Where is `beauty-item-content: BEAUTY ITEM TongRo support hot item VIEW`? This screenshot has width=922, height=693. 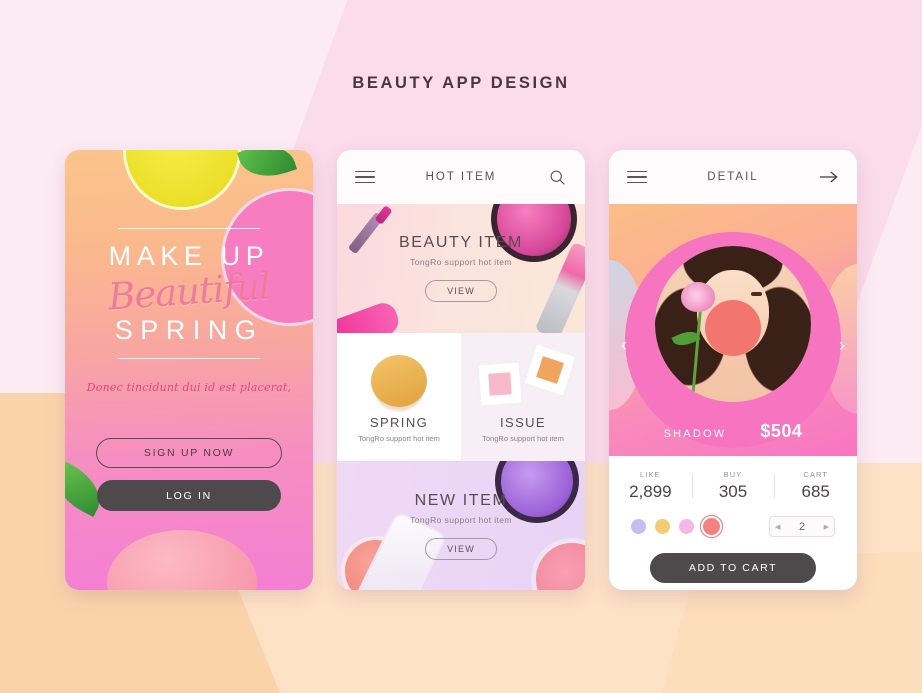
beauty-item-content: BEAUTY ITEM TongRo support hot item VIEW is located at coordinates (461, 268).